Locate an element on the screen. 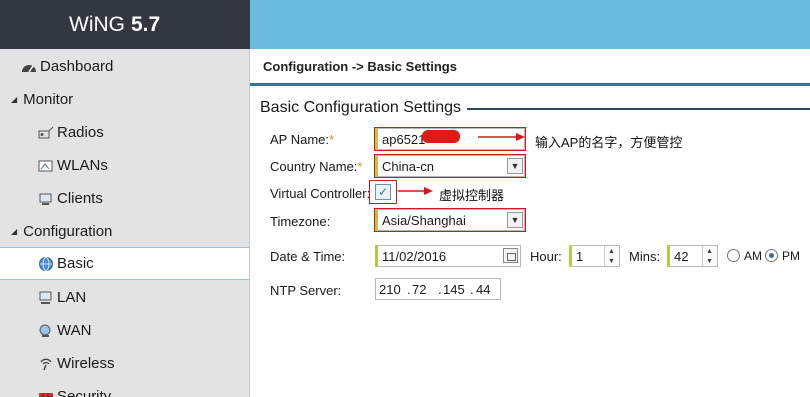  redaction-mark is located at coordinates (441, 136).